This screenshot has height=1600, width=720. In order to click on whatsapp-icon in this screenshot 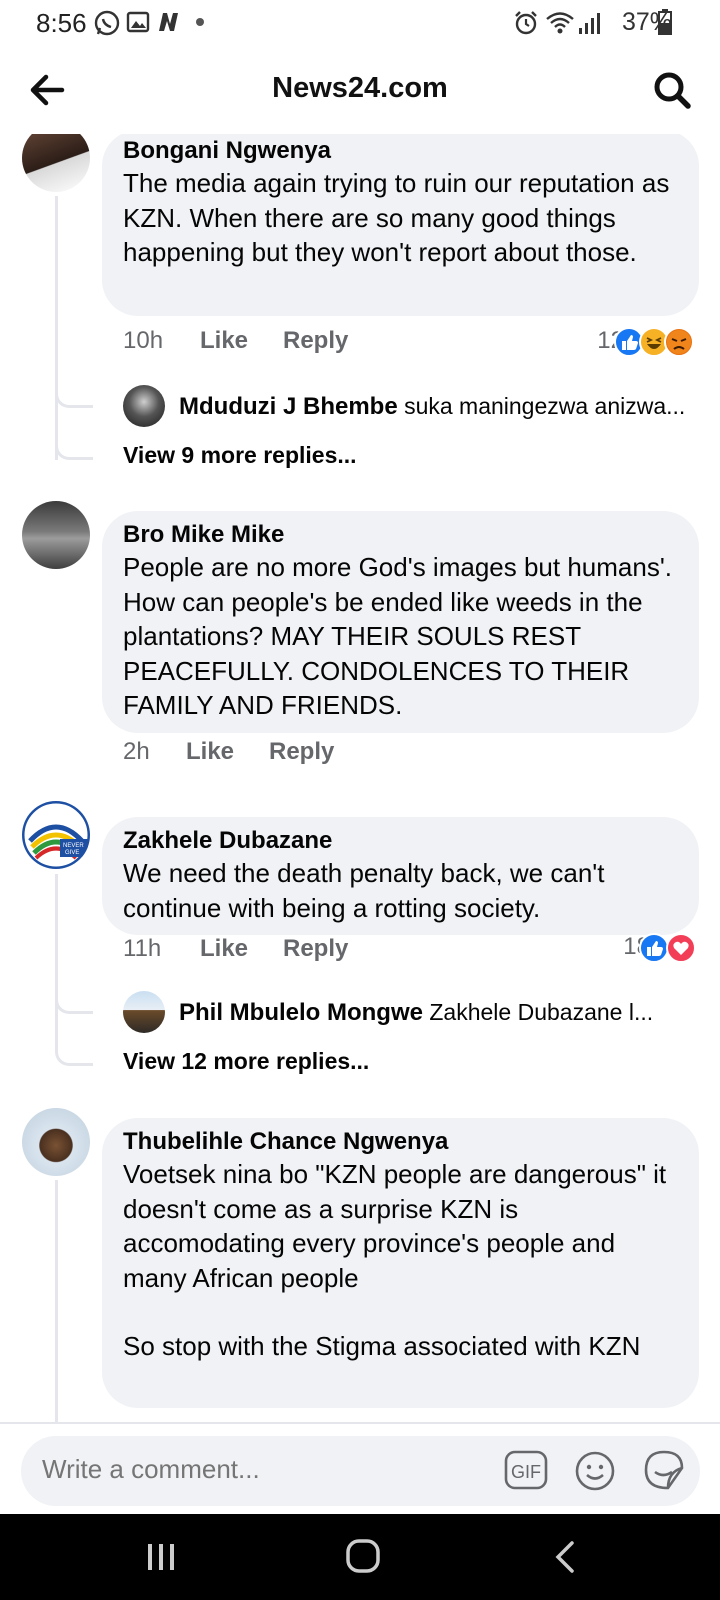, I will do `click(107, 23)`.